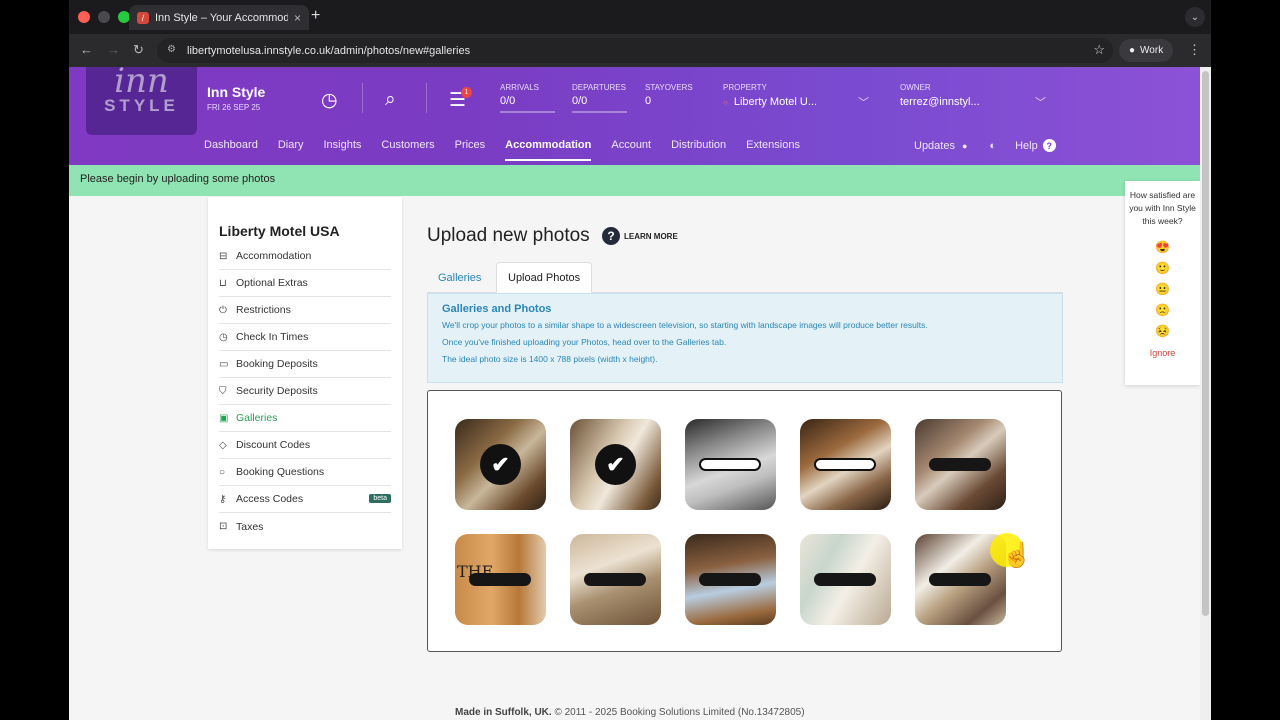 This screenshot has height=720, width=1280. What do you see at coordinates (291, 150) in the screenshot?
I see `nav-diary: Diary` at bounding box center [291, 150].